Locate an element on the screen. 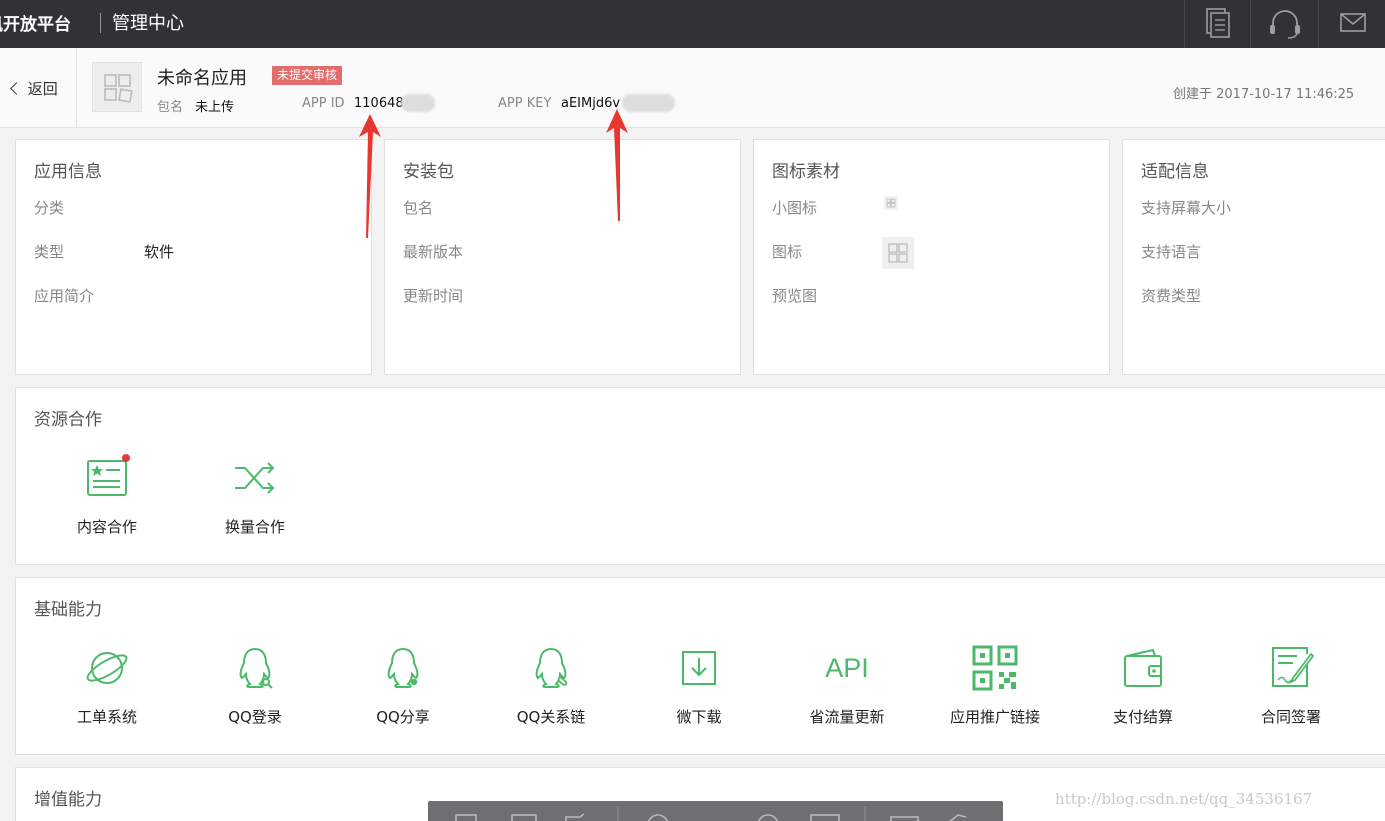 The width and height of the screenshot is (1385, 821). tile-label: QQ分享 is located at coordinates (403, 717).